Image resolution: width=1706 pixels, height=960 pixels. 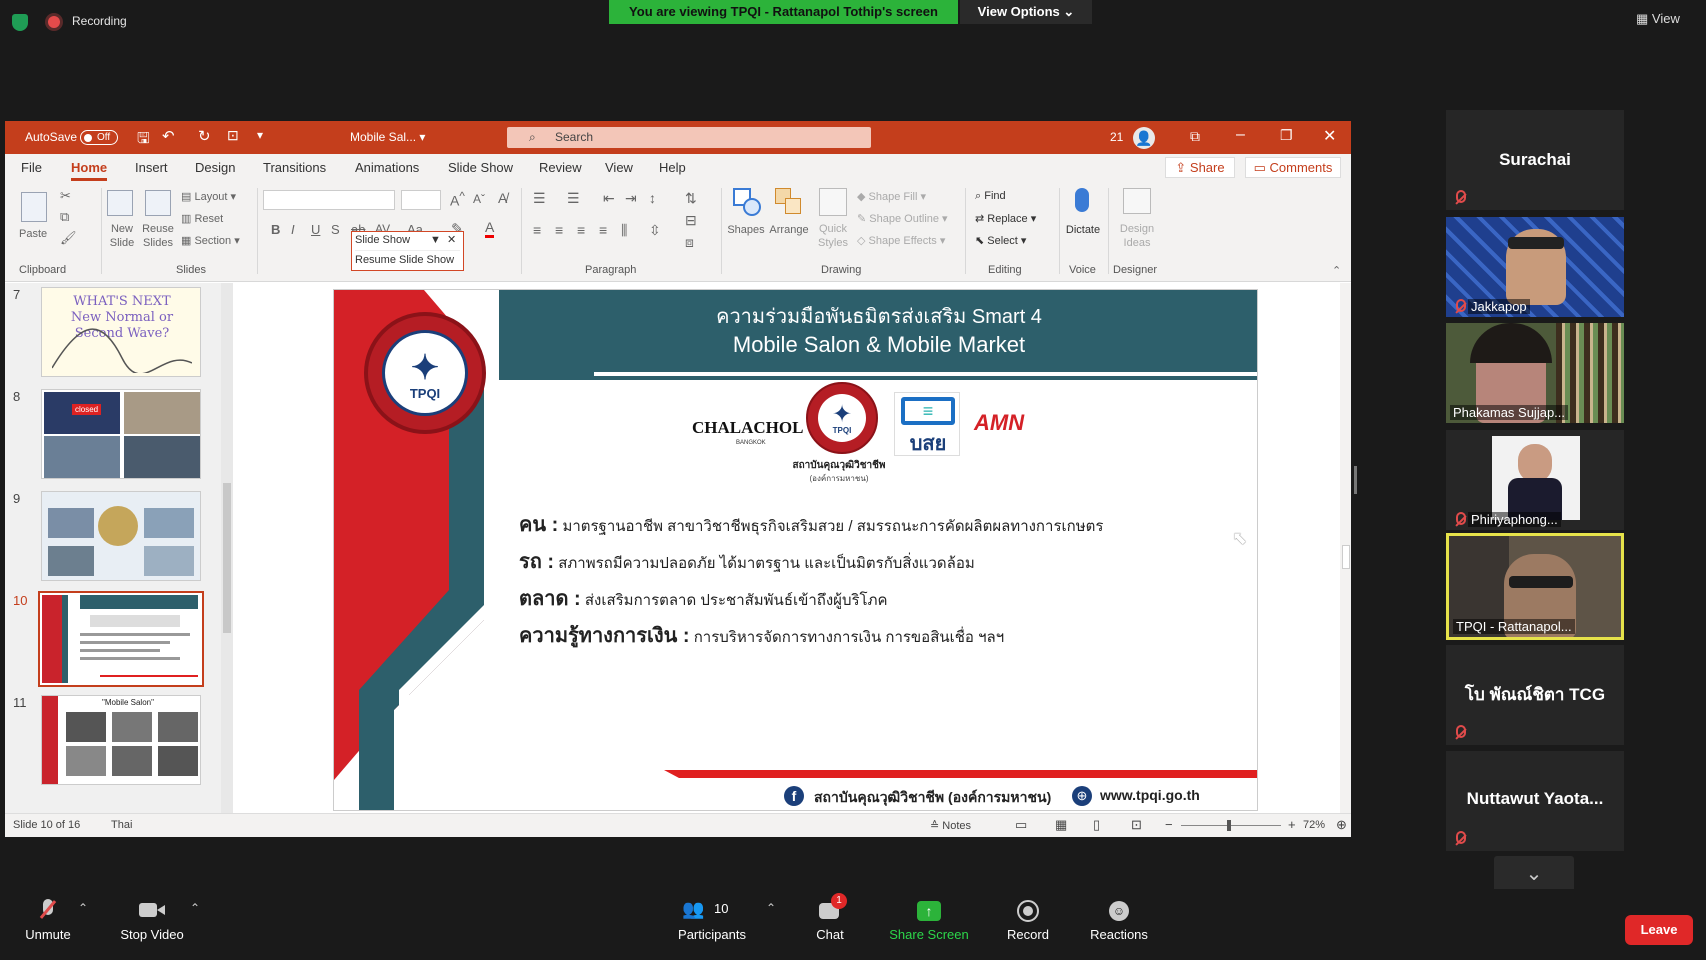 What do you see at coordinates (1083, 230) in the screenshot?
I see `dictate-label: Dictate` at bounding box center [1083, 230].